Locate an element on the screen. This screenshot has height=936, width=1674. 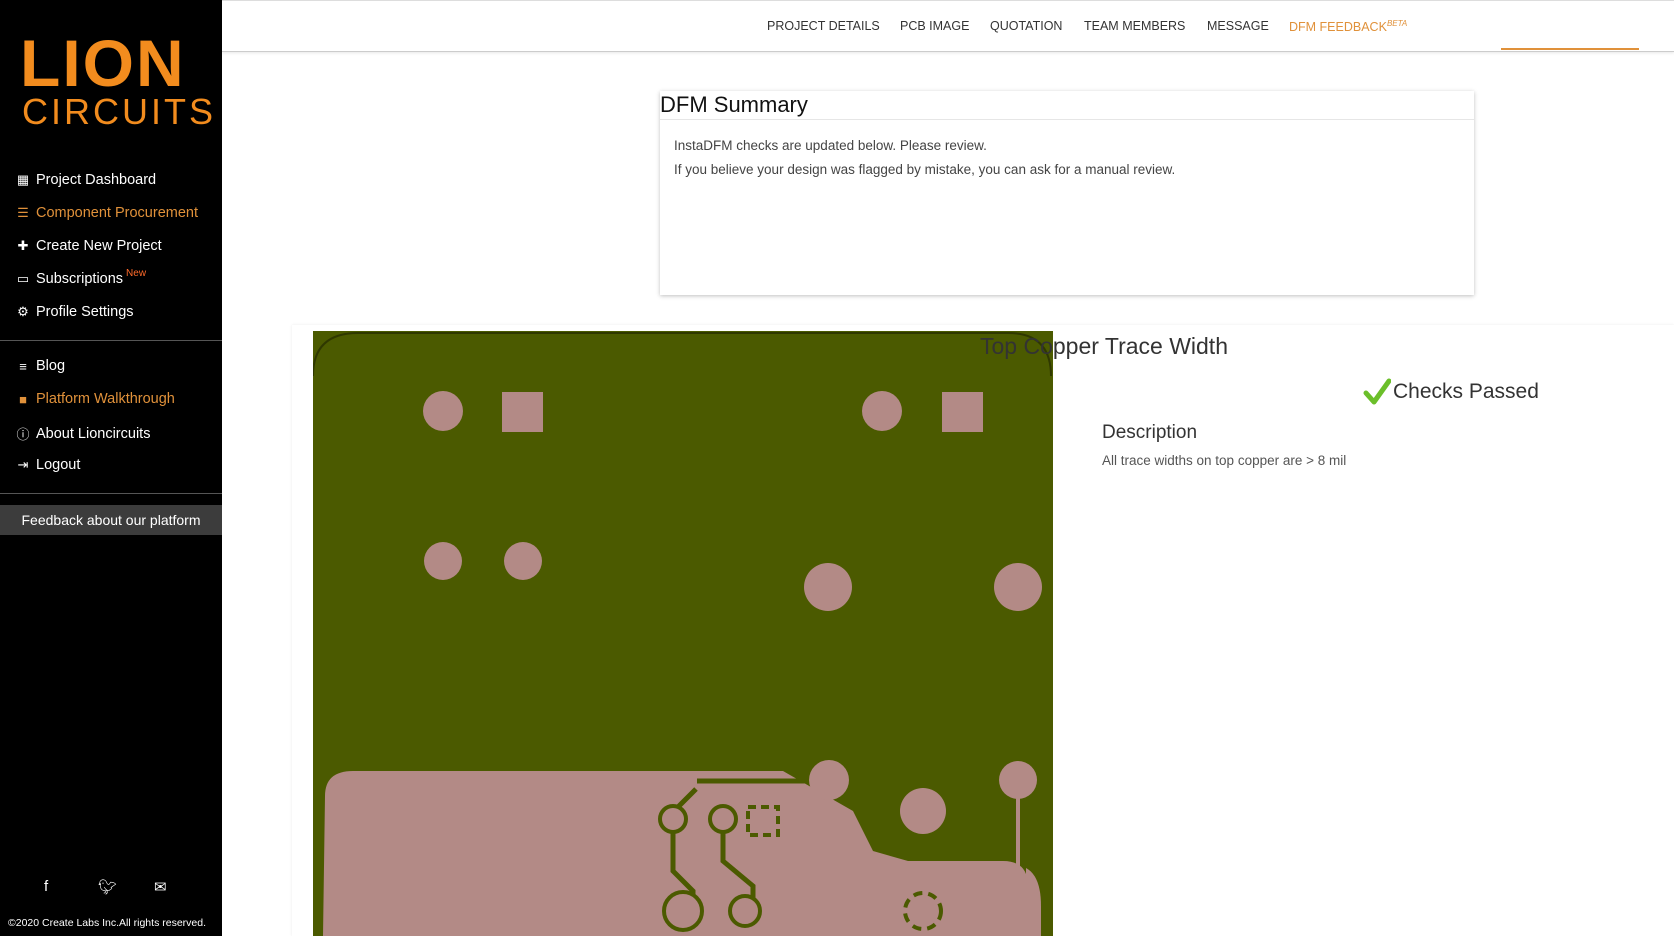
info-icon: ⓘ is located at coordinates (23, 434).